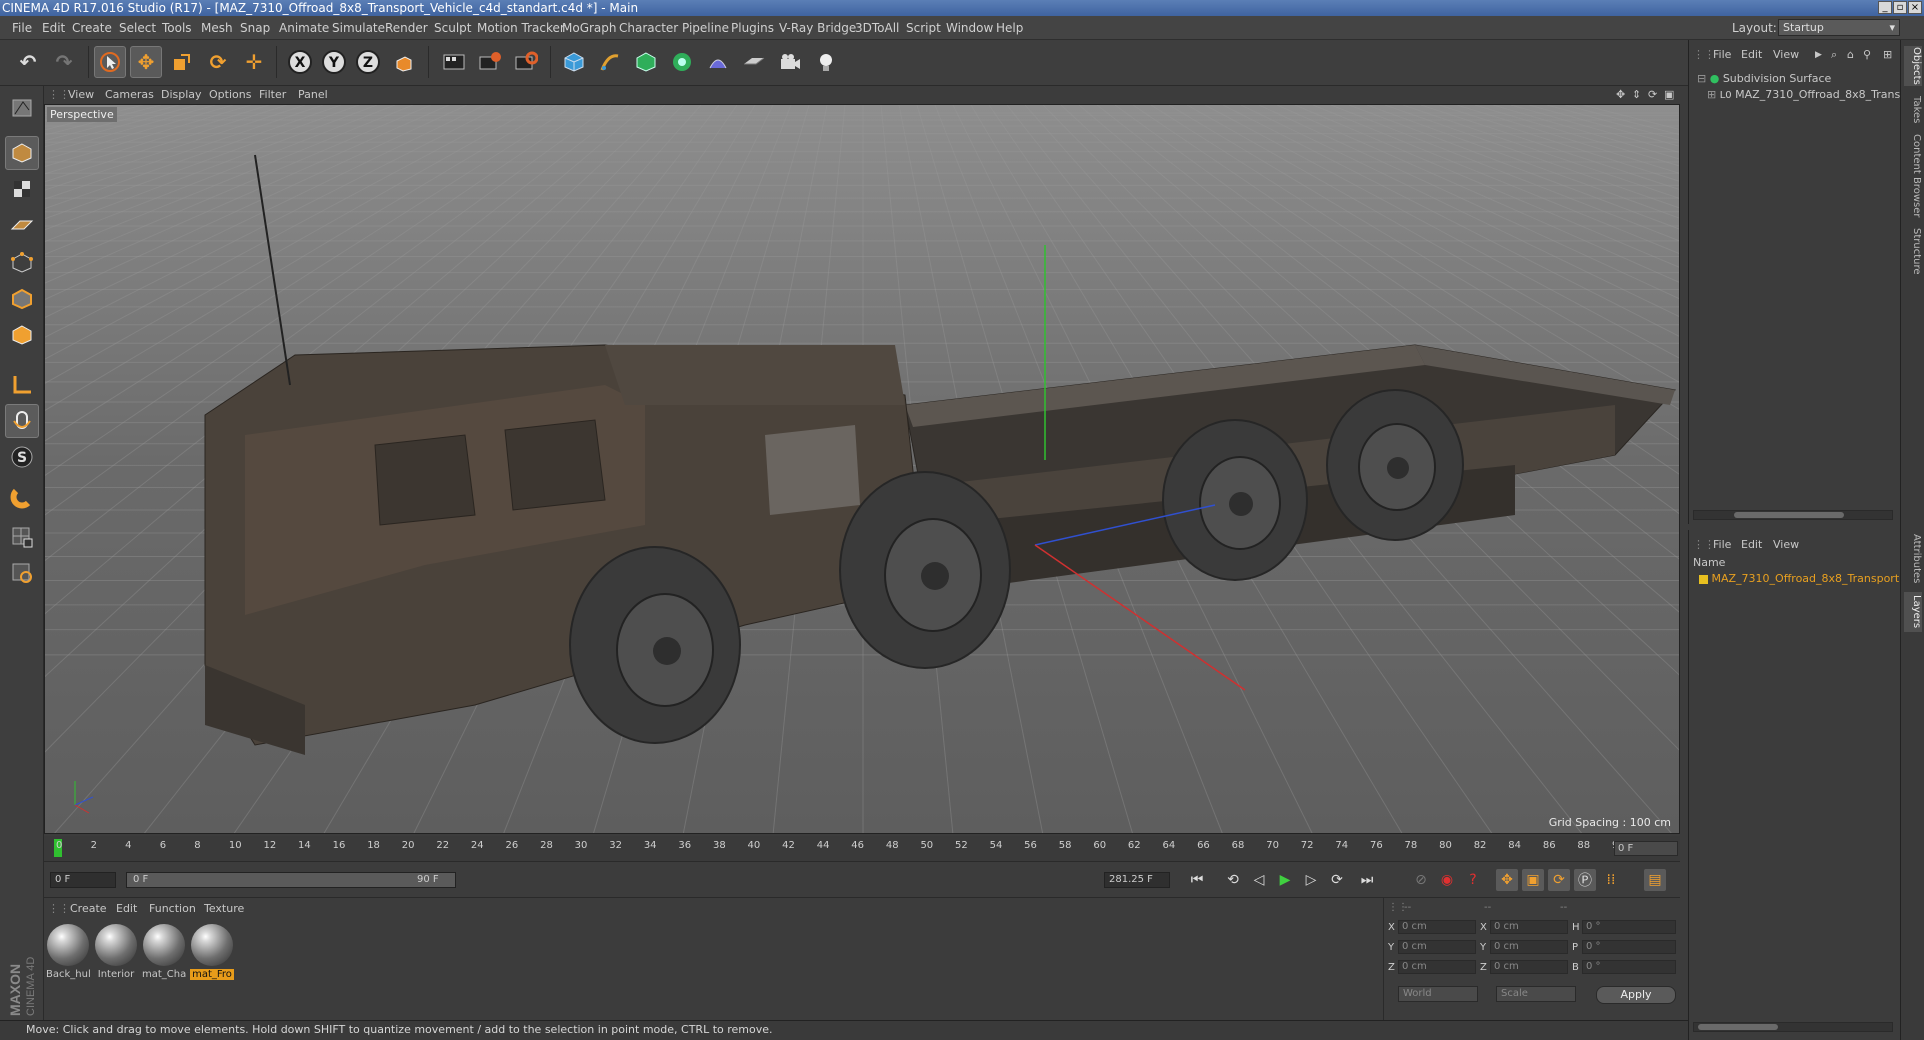 This screenshot has width=1924, height=1040. I want to click on viewport-menu-view: View, so click(81, 94).